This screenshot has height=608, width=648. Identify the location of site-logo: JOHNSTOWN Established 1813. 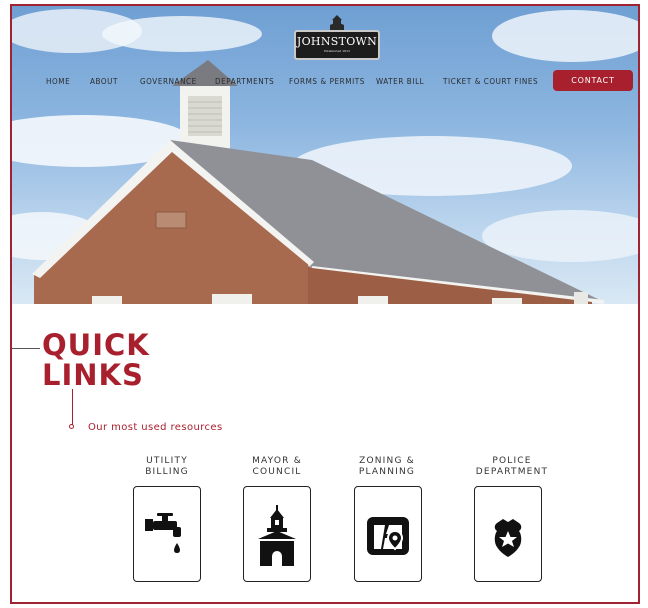
(337, 37).